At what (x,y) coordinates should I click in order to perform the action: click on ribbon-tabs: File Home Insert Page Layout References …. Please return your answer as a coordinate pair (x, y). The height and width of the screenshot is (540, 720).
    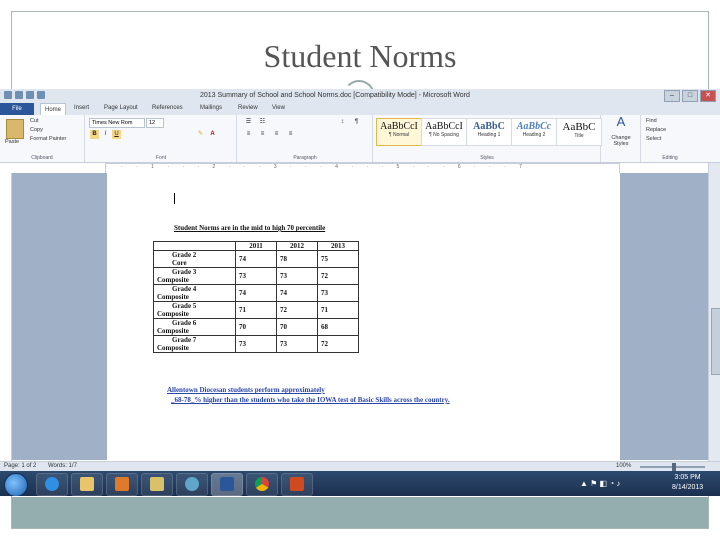
    Looking at the image, I should click on (360, 109).